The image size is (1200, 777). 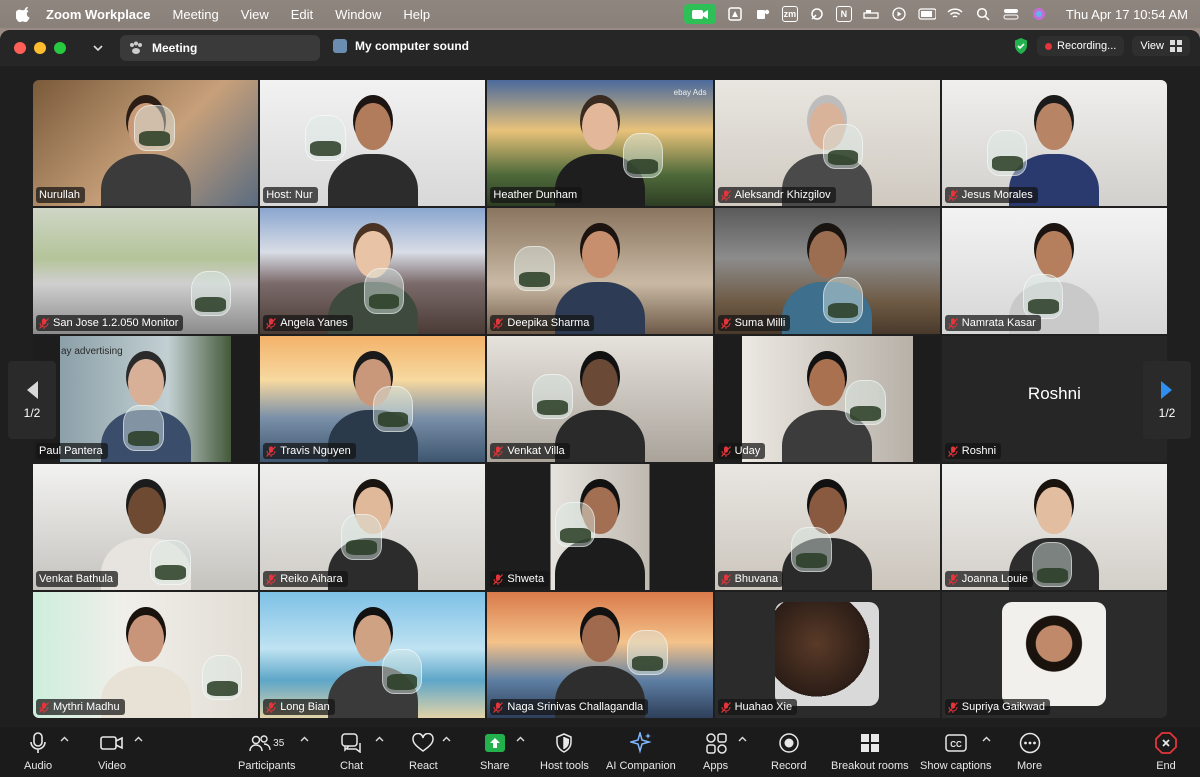 What do you see at coordinates (1054, 399) in the screenshot?
I see `participant-tile: Roshni Roshni` at bounding box center [1054, 399].